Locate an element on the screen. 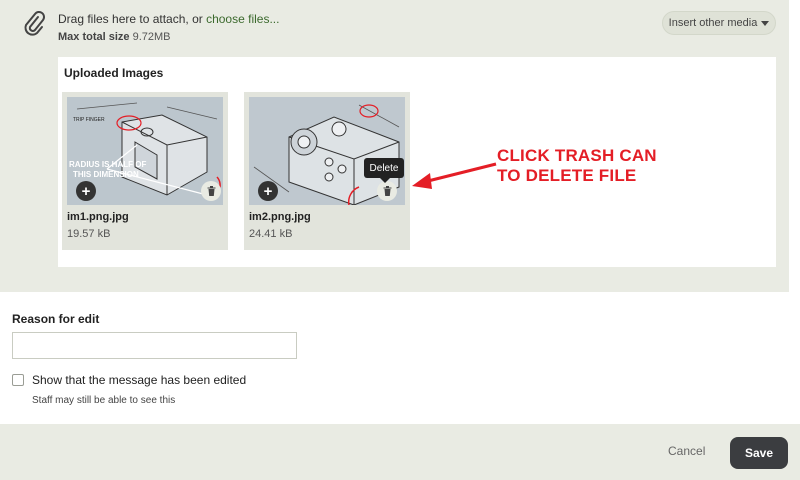 Image resolution: width=800 pixels, height=480 pixels. max-size-label: Max total size is located at coordinates (94, 37).